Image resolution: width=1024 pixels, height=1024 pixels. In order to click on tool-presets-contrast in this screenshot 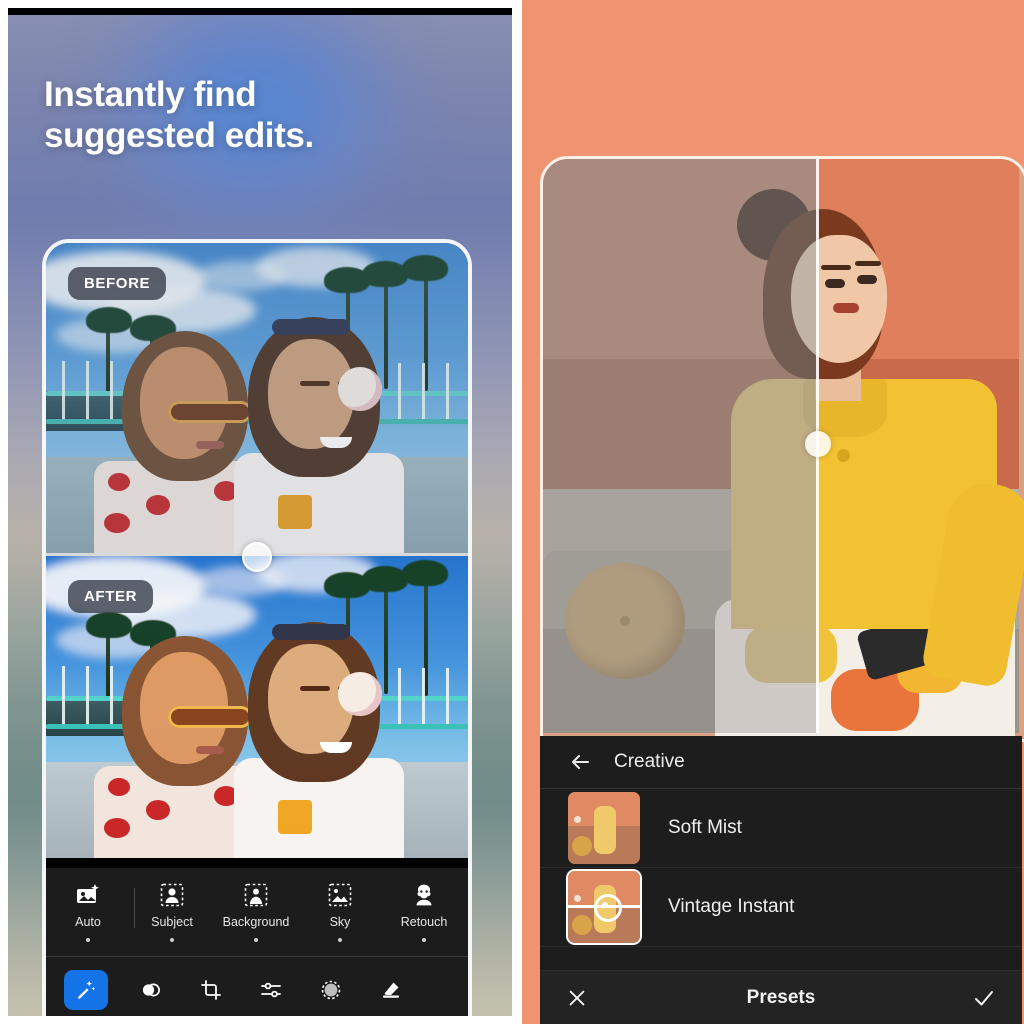, I will do `click(151, 990)`.